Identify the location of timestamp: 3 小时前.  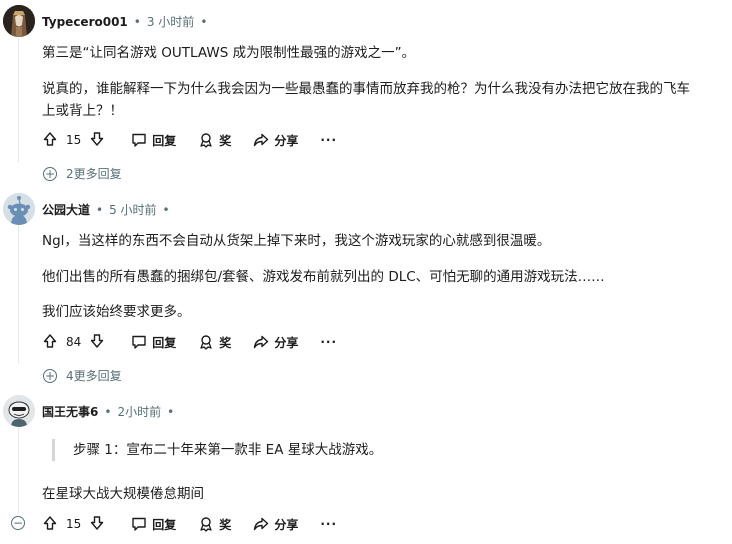
(170, 21).